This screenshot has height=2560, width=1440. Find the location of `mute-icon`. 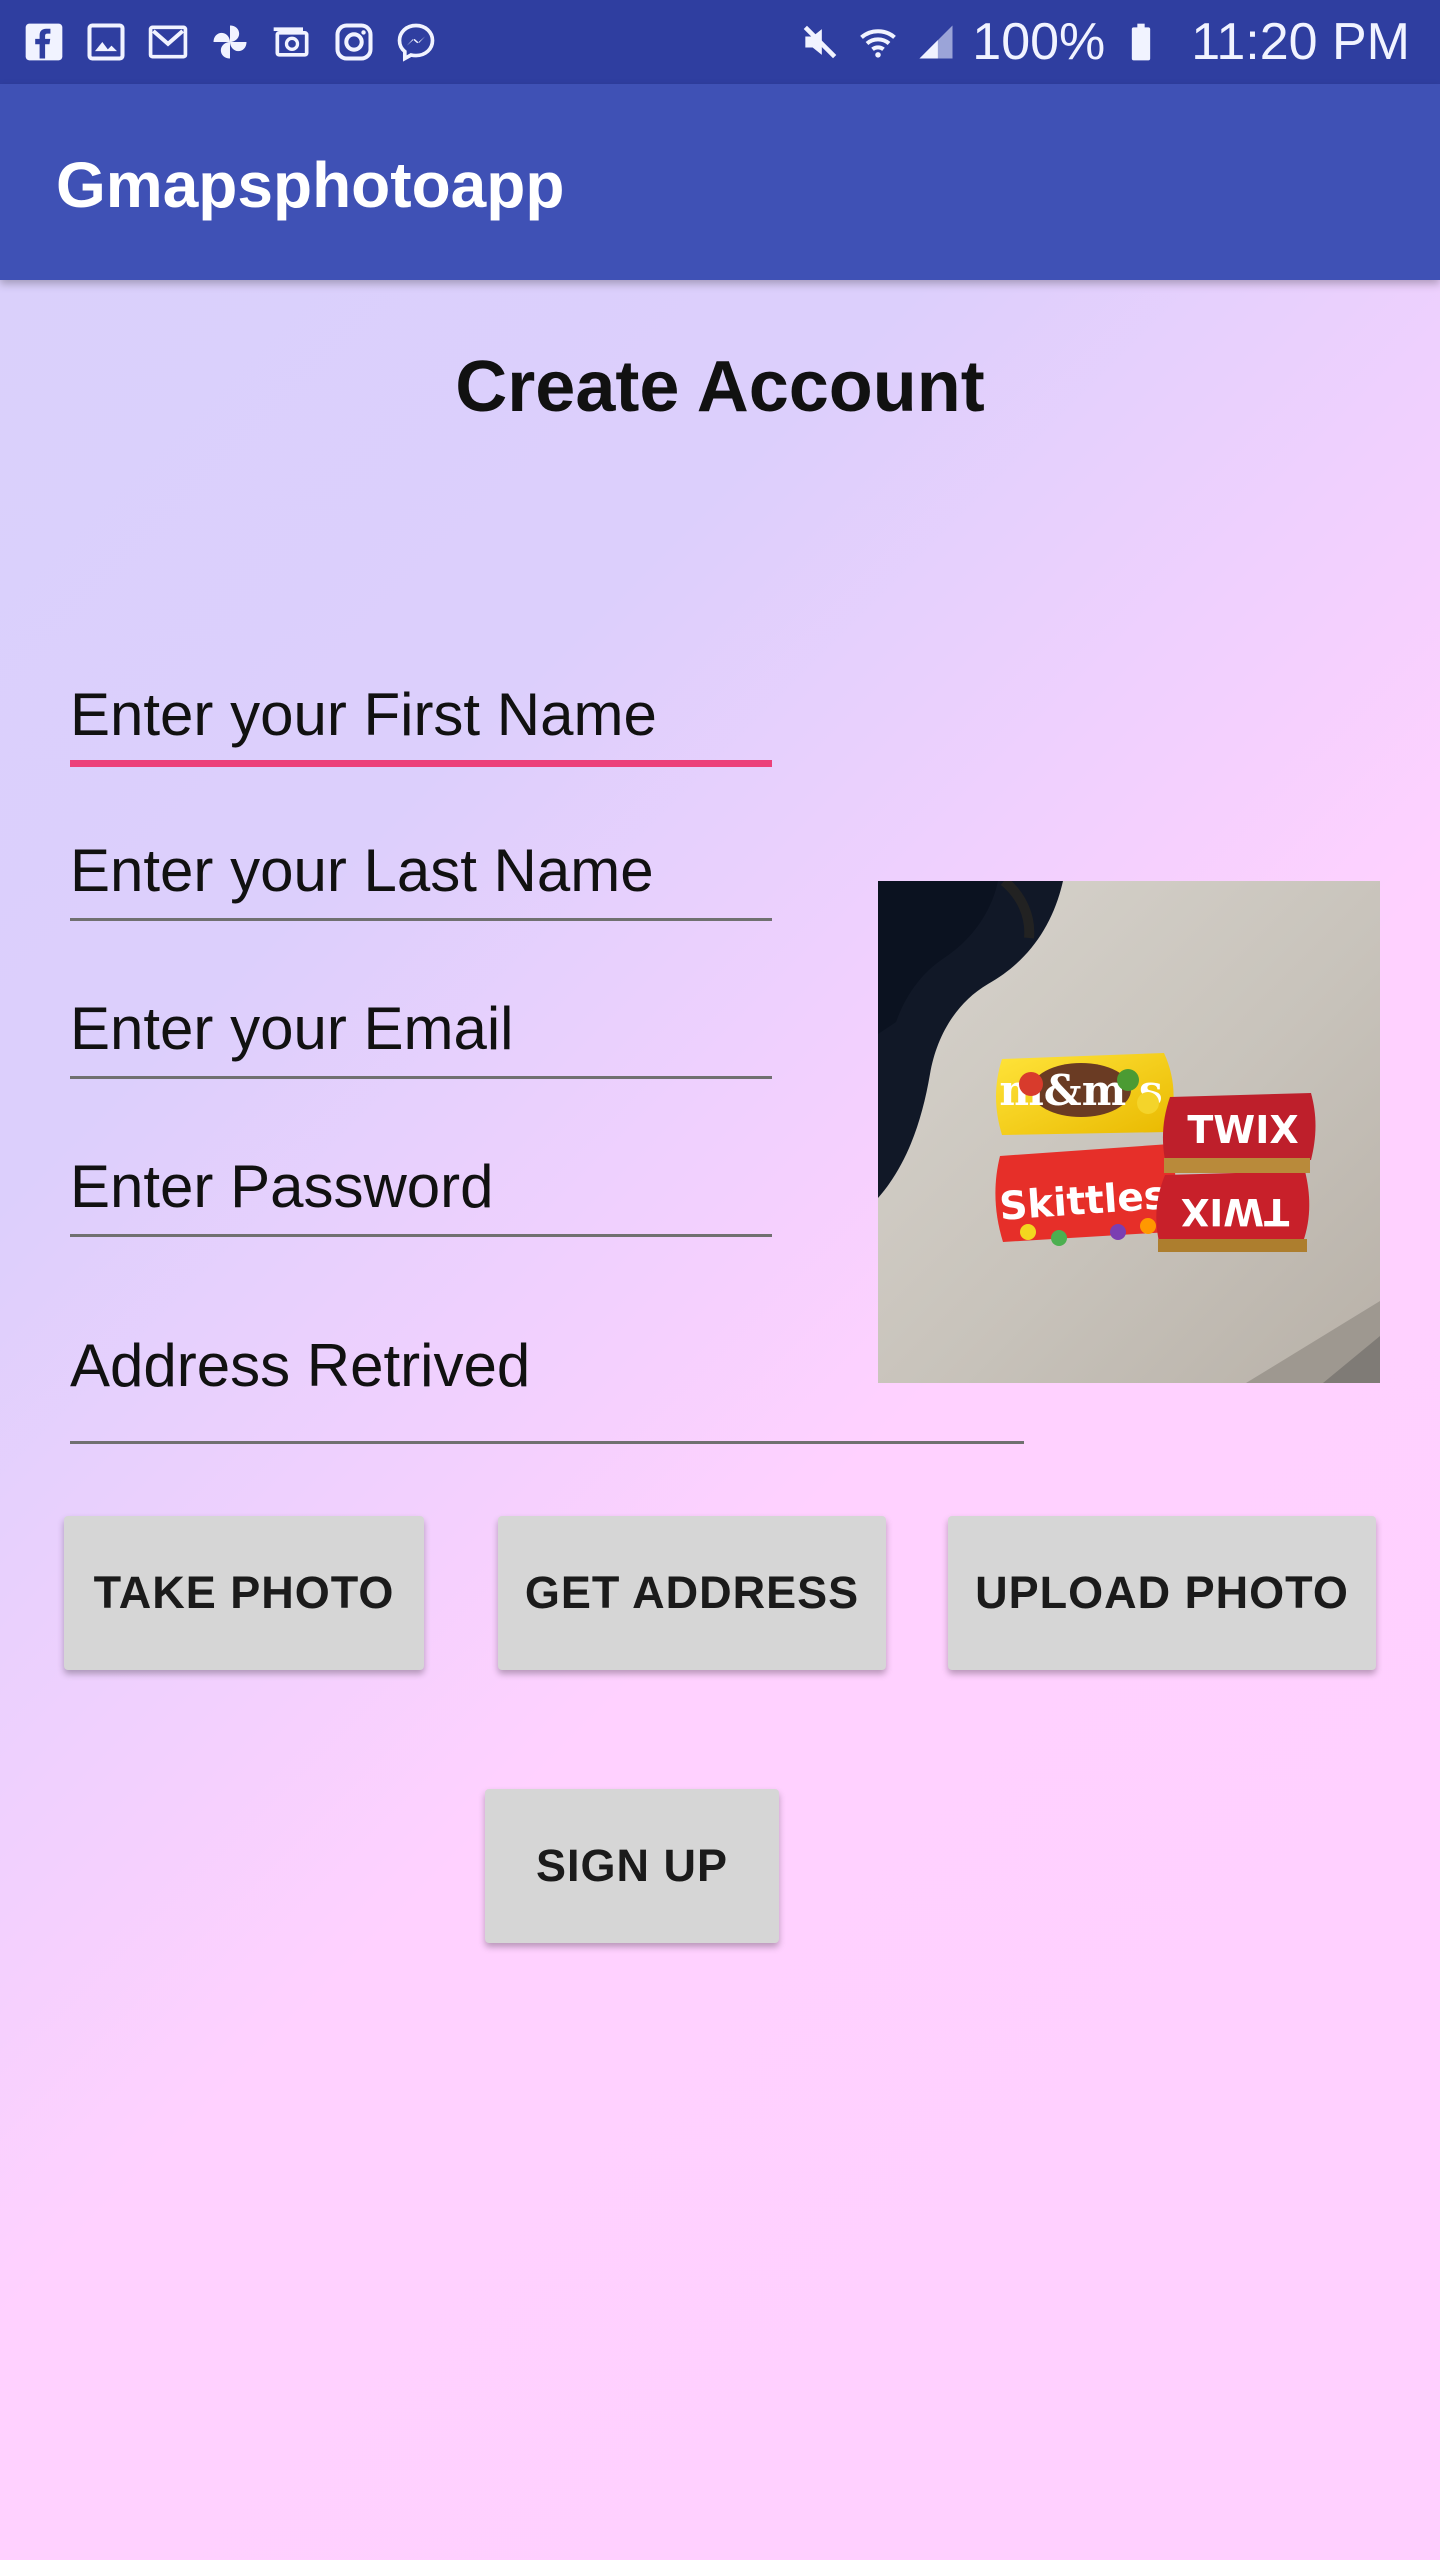

mute-icon is located at coordinates (820, 42).